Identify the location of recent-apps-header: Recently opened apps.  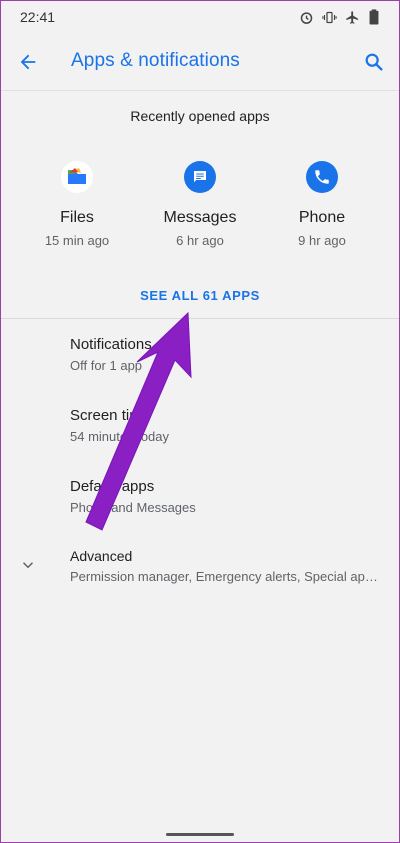
(200, 116).